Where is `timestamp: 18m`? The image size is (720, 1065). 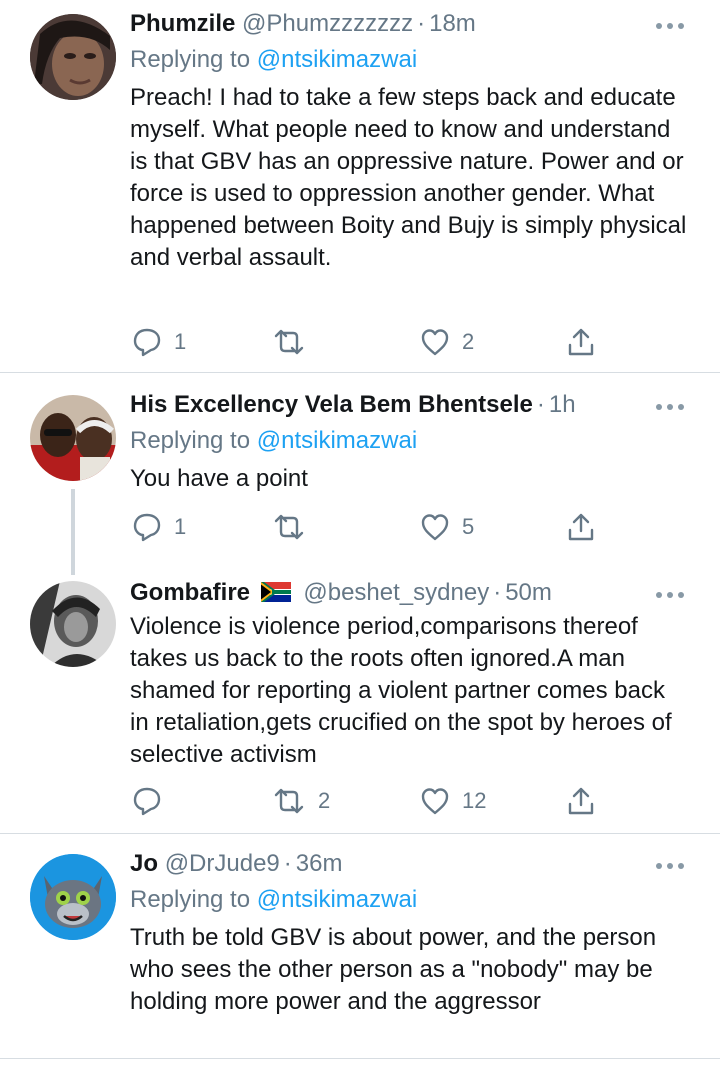
timestamp: 18m is located at coordinates (452, 23).